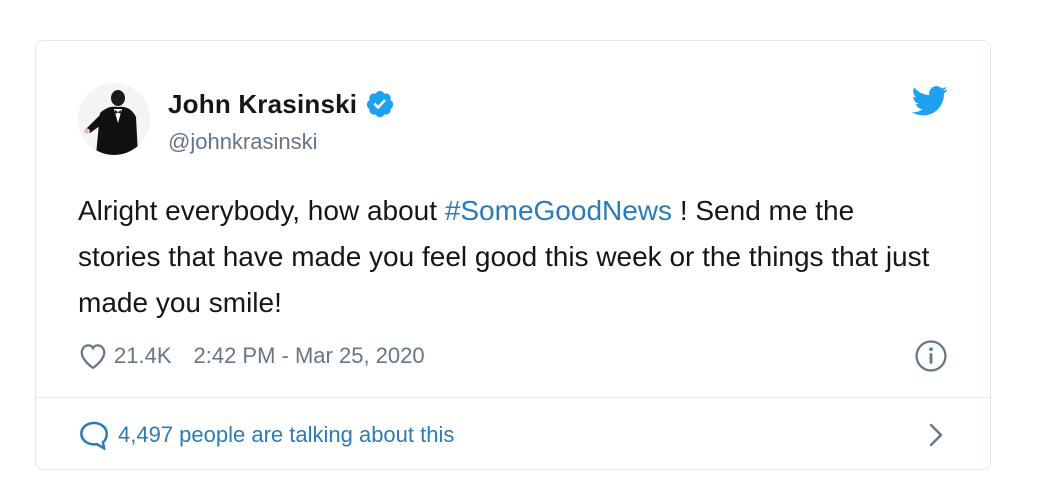 This screenshot has height=504, width=1056. I want to click on like-count: 21.4K, so click(143, 356).